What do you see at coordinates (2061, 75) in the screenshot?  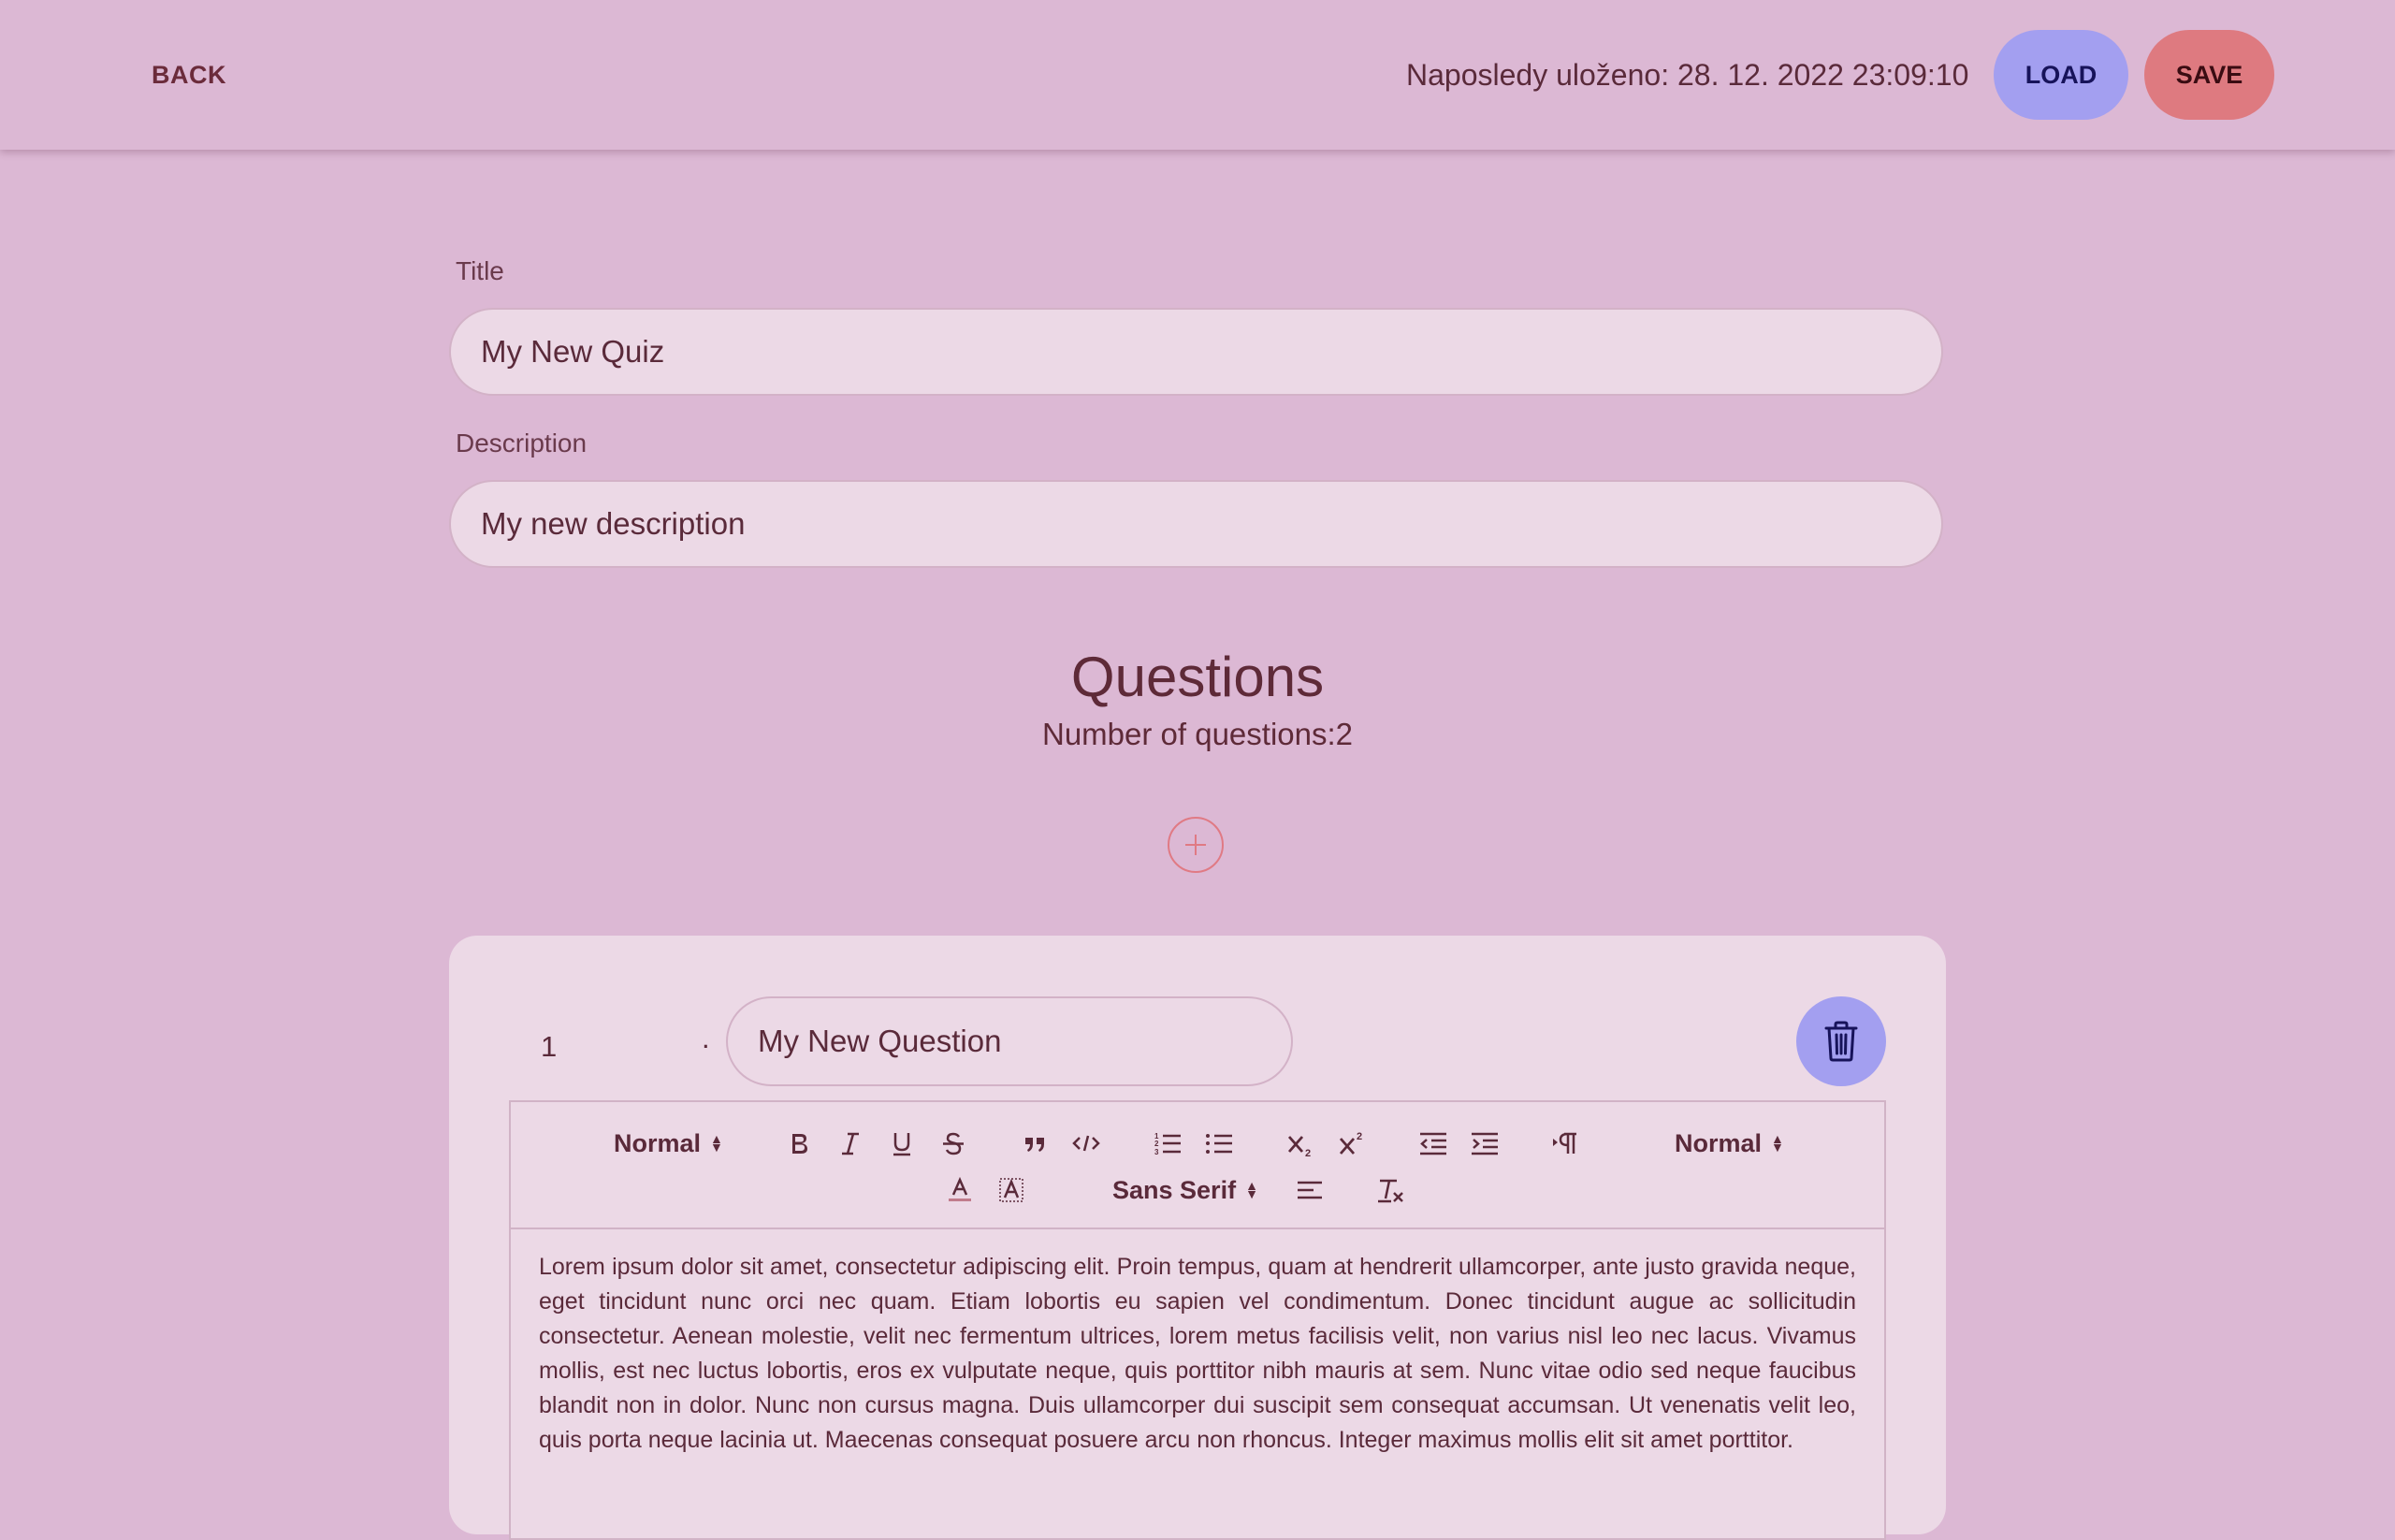 I see `load-button: LOAD` at bounding box center [2061, 75].